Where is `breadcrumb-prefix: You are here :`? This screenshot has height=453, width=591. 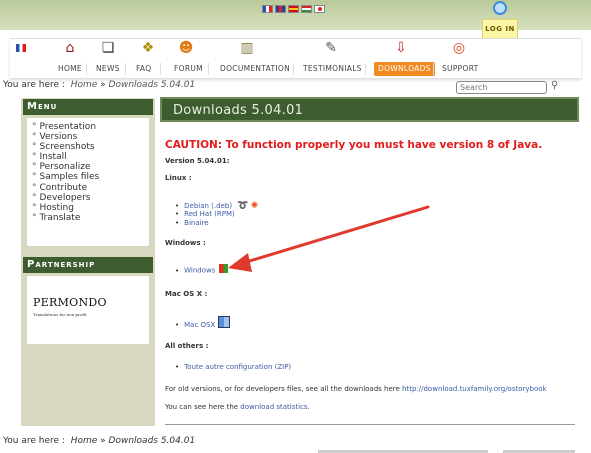 breadcrumb-prefix: You are here : is located at coordinates (34, 441).